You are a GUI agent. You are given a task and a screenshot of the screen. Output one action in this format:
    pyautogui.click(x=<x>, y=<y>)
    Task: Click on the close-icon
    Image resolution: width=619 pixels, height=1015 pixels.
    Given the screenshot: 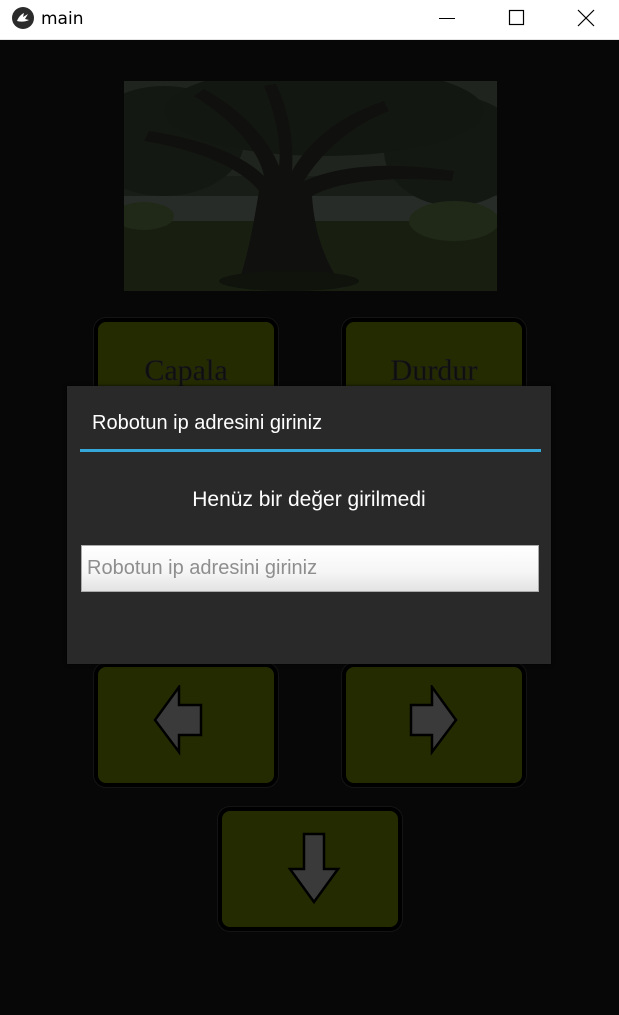 What is the action you would take?
    pyautogui.click(x=586, y=18)
    